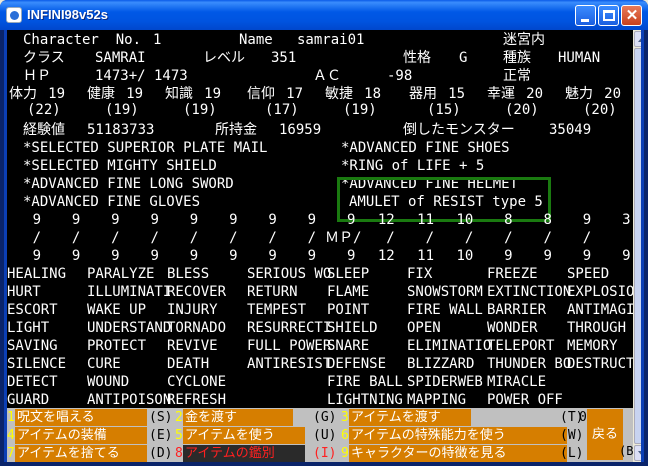 This screenshot has height=466, width=648. I want to click on vertical-scrollbar, so click(637, 246).